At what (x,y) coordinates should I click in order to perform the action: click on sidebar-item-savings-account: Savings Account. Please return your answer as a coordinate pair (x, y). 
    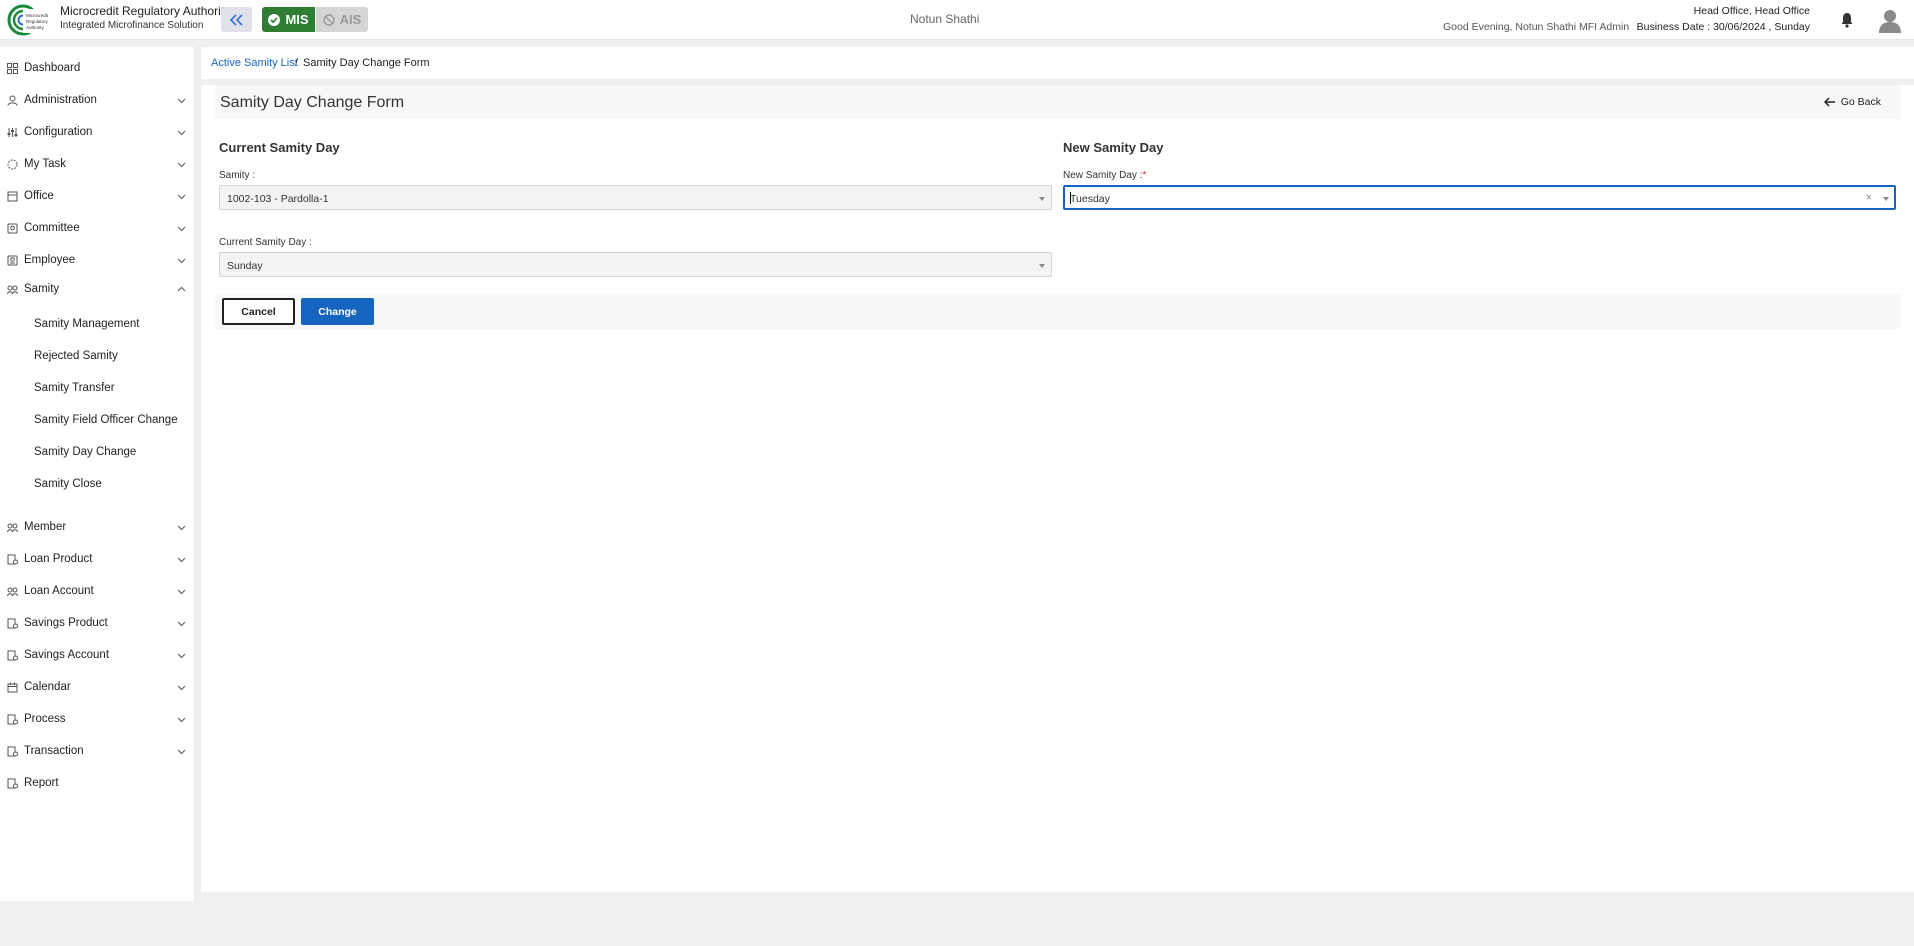
    Looking at the image, I should click on (97, 655).